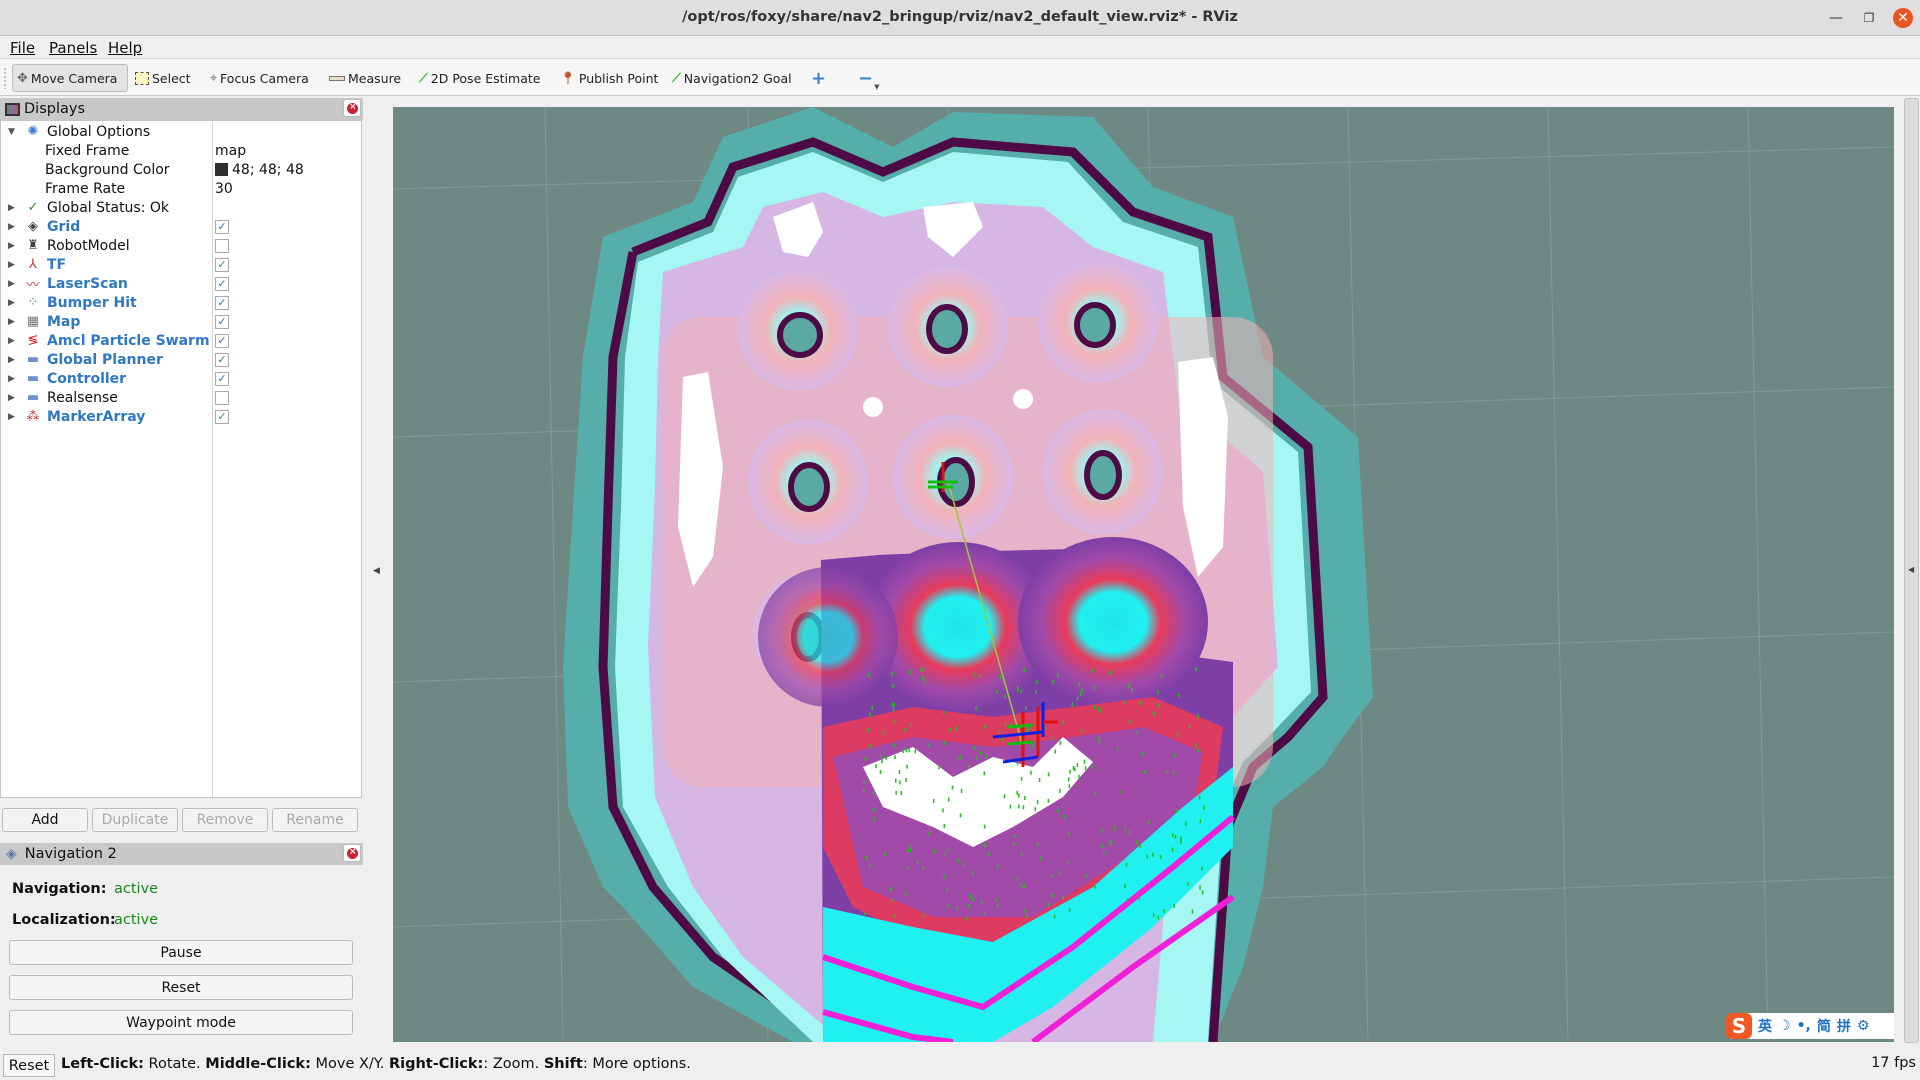  I want to click on add-tool-button: +, so click(818, 78).